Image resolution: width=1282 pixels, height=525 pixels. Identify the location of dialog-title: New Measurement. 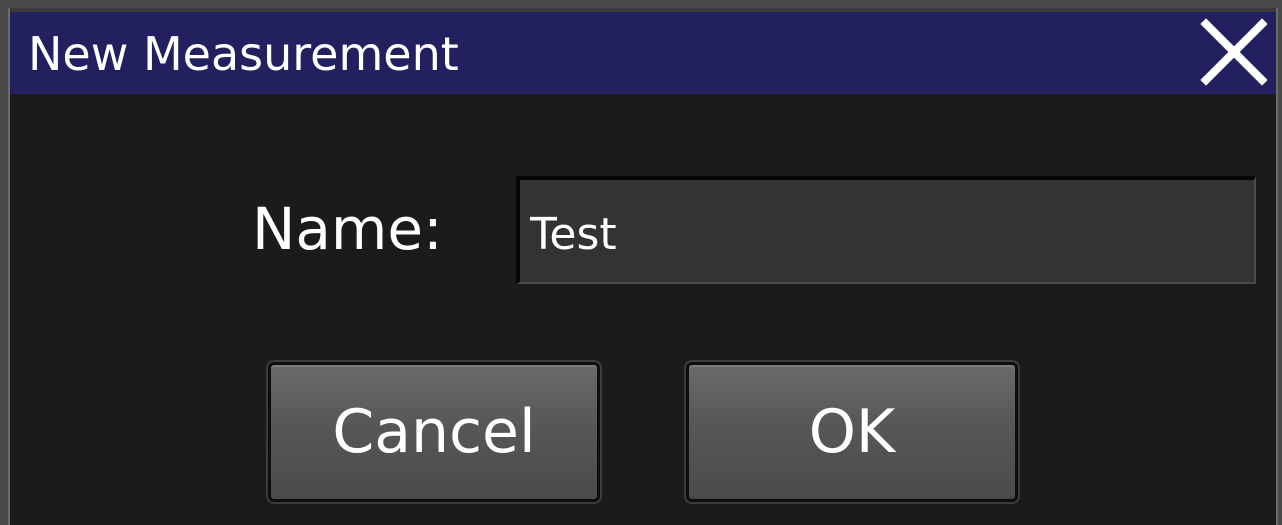
(243, 54).